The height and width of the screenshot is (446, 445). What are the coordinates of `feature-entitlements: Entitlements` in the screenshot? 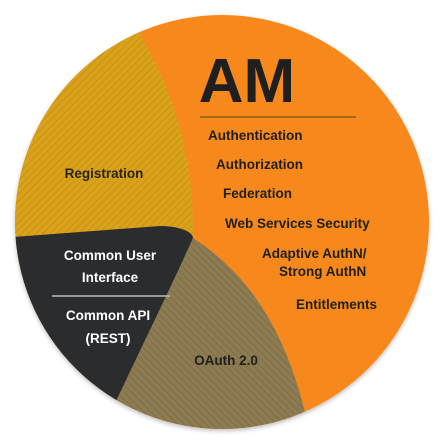 It's located at (336, 304).